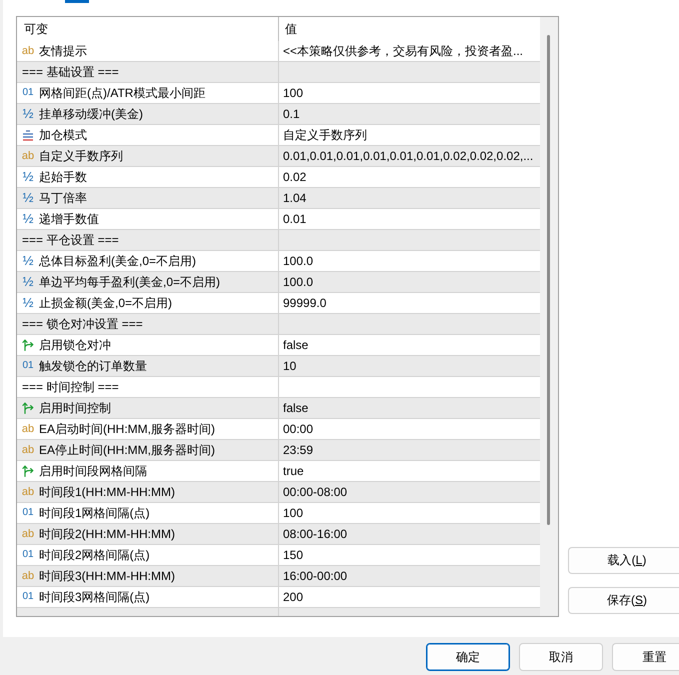 The width and height of the screenshot is (679, 675). Describe the element at coordinates (278, 534) in the screenshot. I see `table-row: ab 时间段2(HH:MM-HH:MM) 08:00-16:00` at that location.